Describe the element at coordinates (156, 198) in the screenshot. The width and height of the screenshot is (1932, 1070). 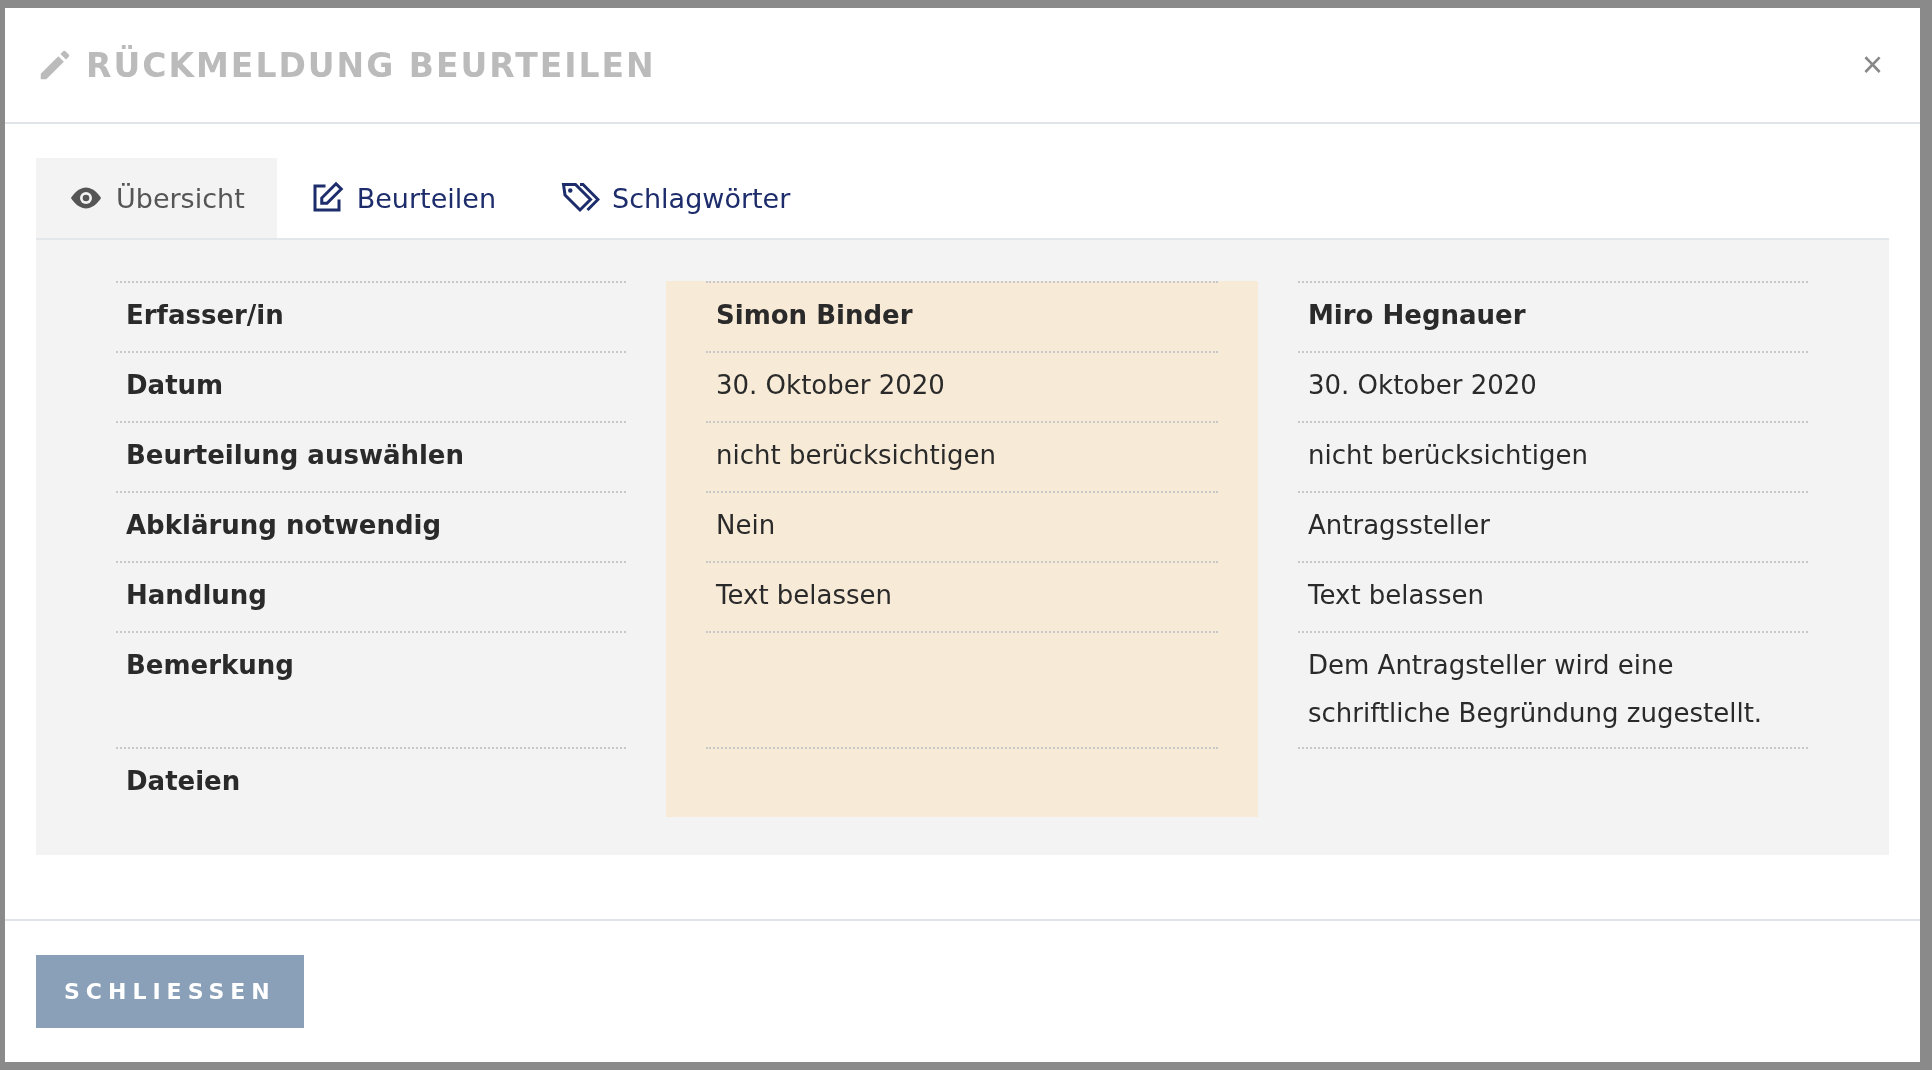
I see `tab: Übersicht` at that location.